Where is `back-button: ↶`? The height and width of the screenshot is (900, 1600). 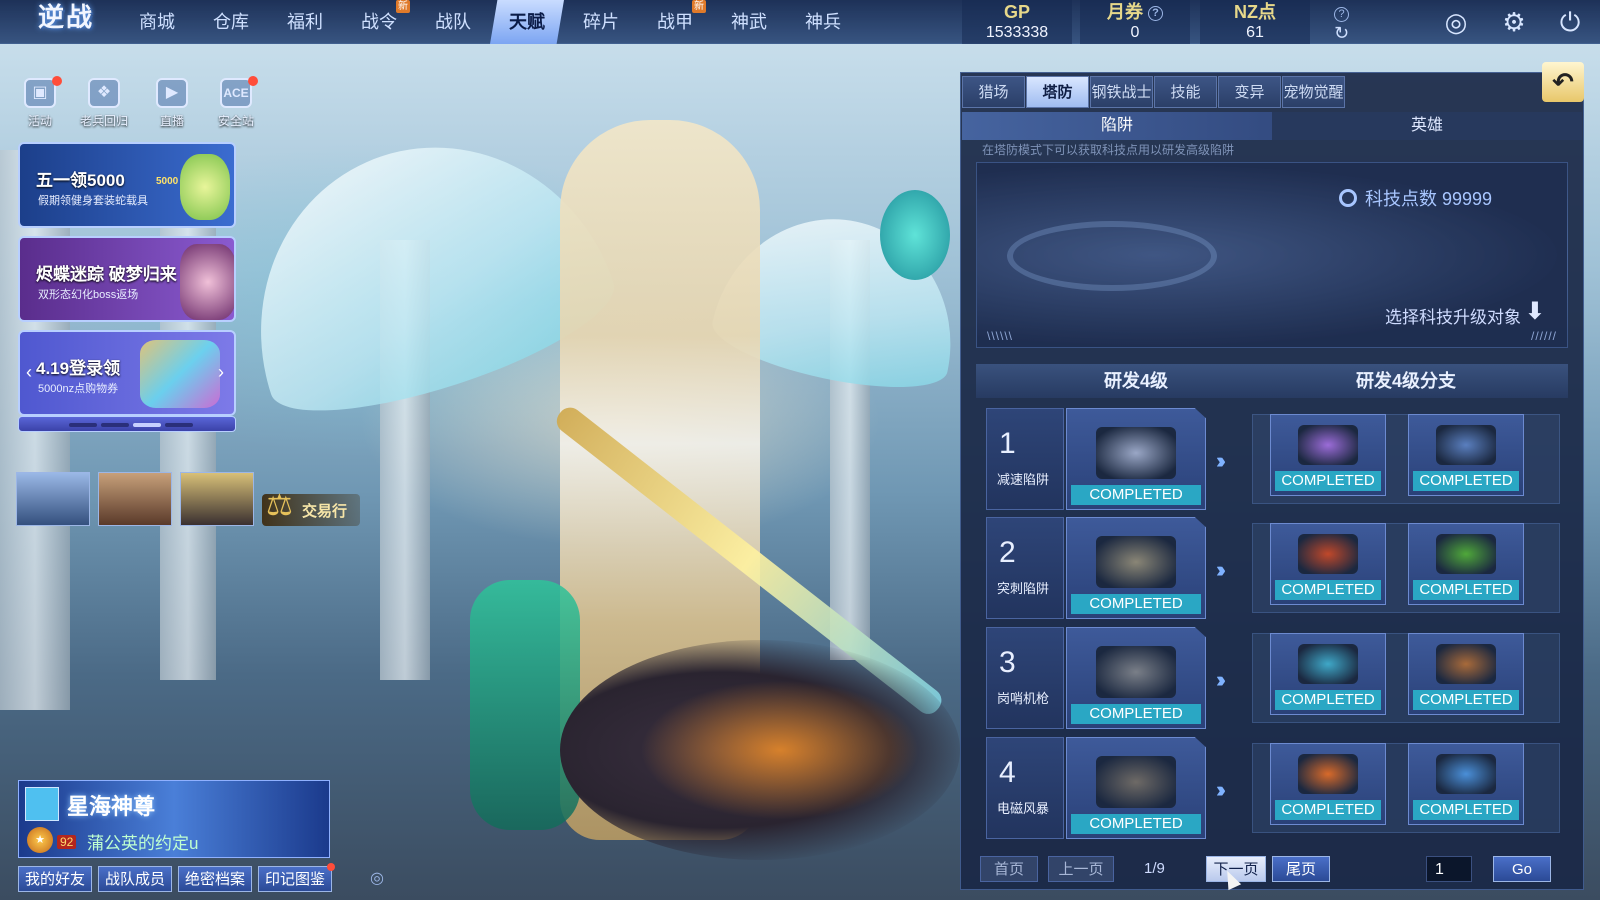
back-button: ↶ is located at coordinates (1563, 82).